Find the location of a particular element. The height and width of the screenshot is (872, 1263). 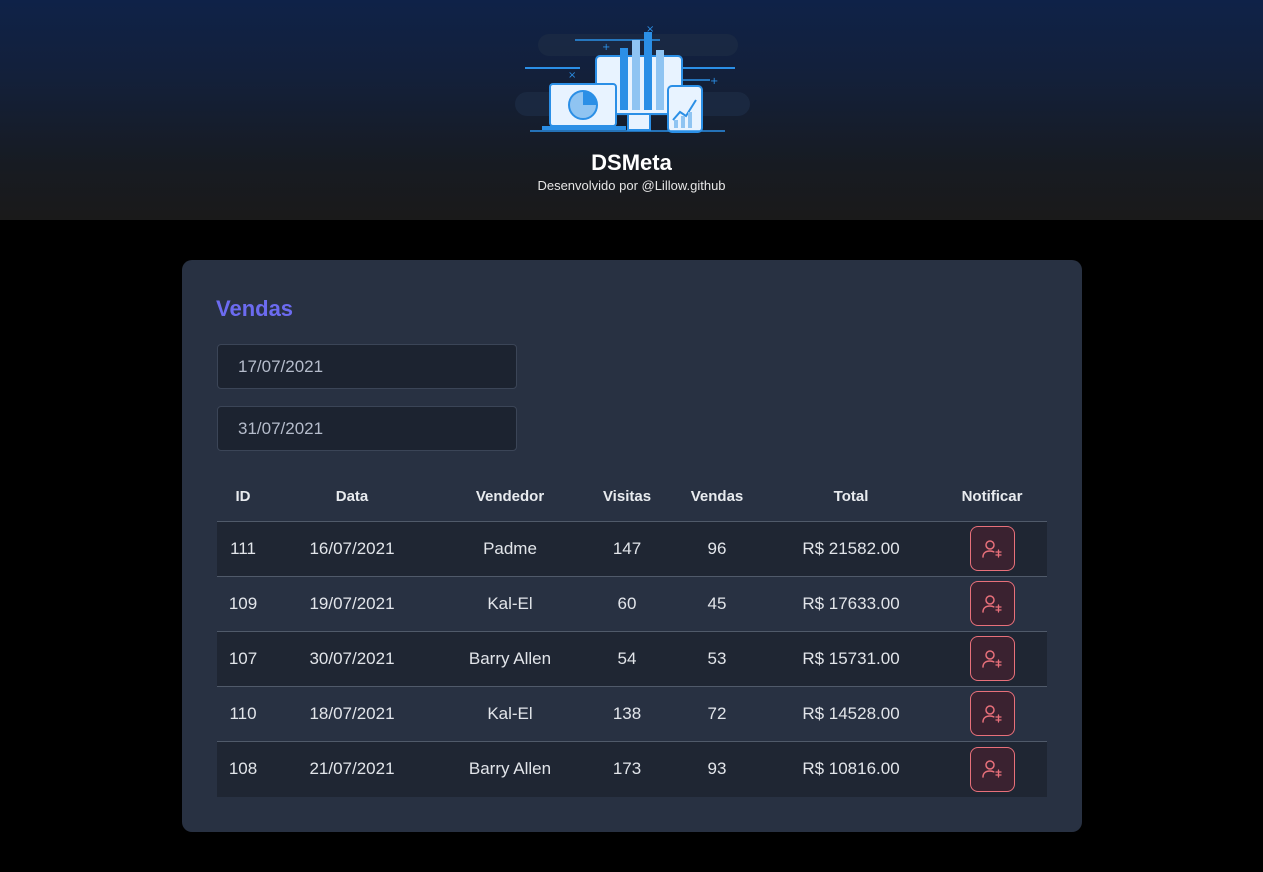

cell-total: R$ 14528.00 is located at coordinates (851, 714).